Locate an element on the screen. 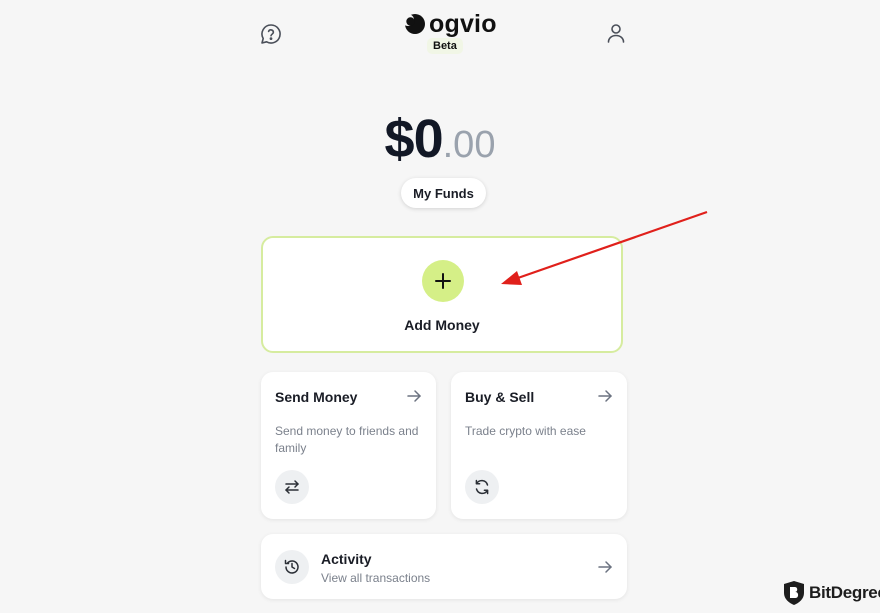  plus-icon is located at coordinates (443, 281).